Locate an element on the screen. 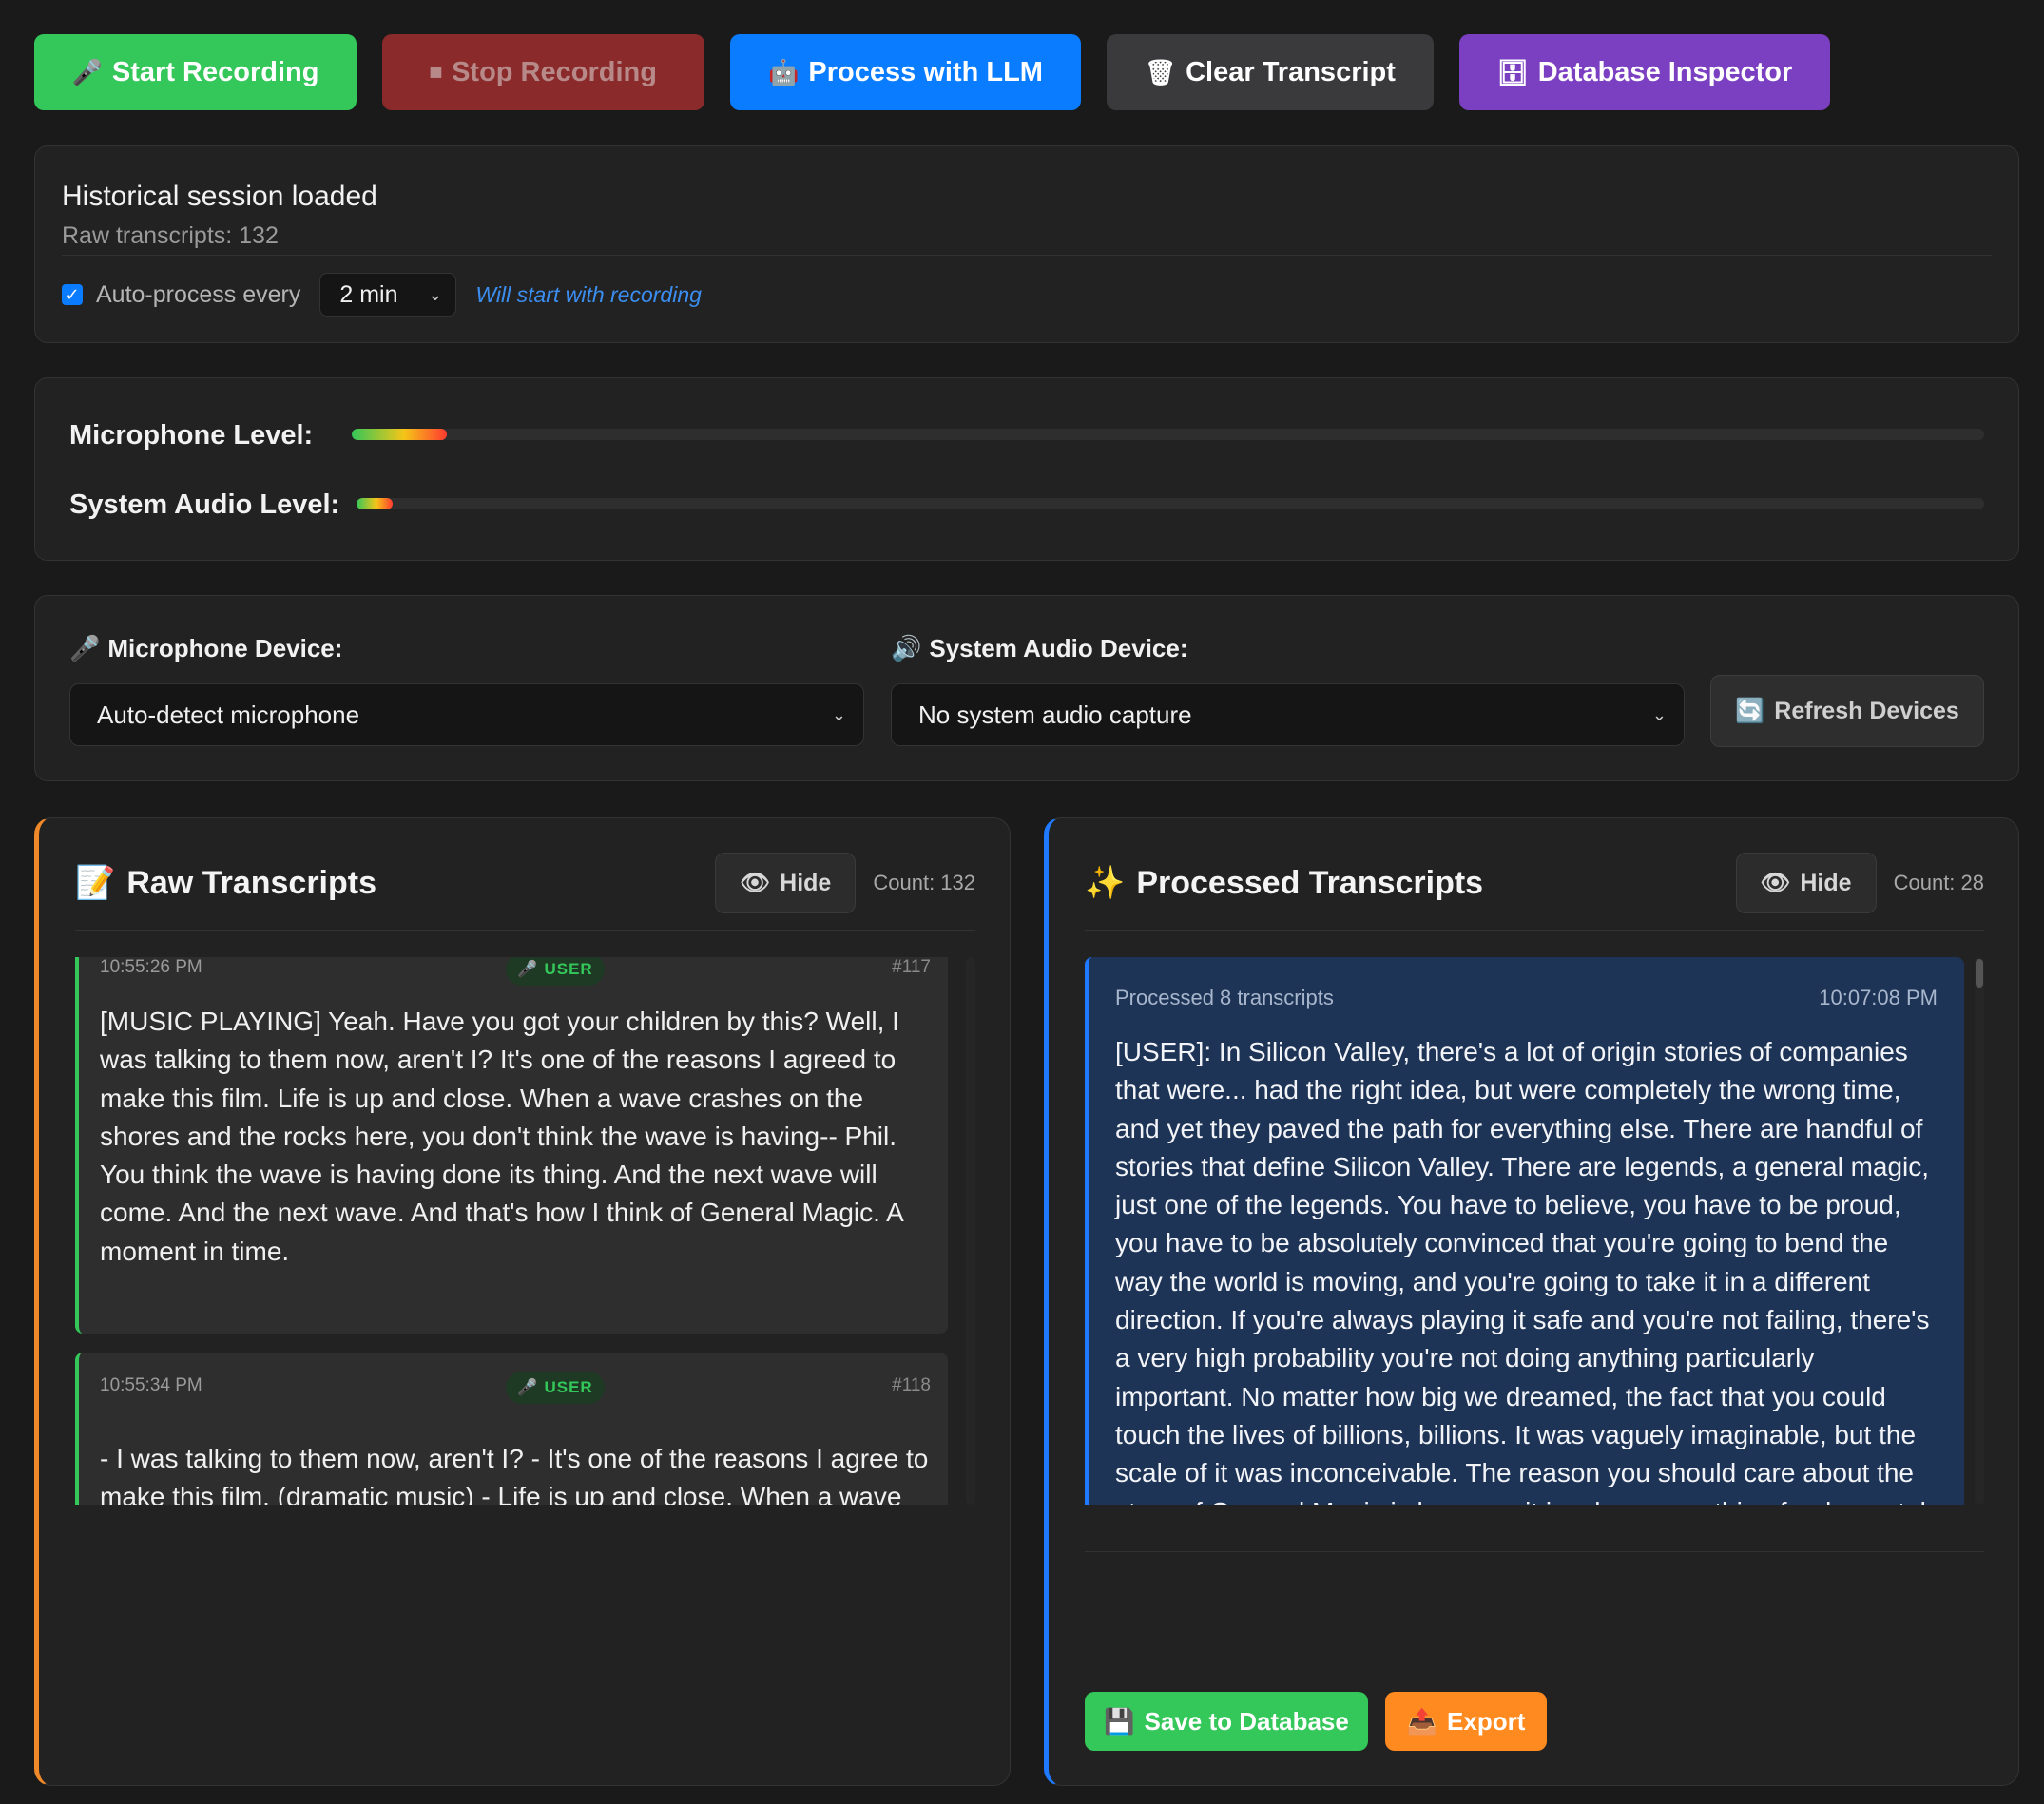  trash-icon: 🗑 is located at coordinates (1161, 71).